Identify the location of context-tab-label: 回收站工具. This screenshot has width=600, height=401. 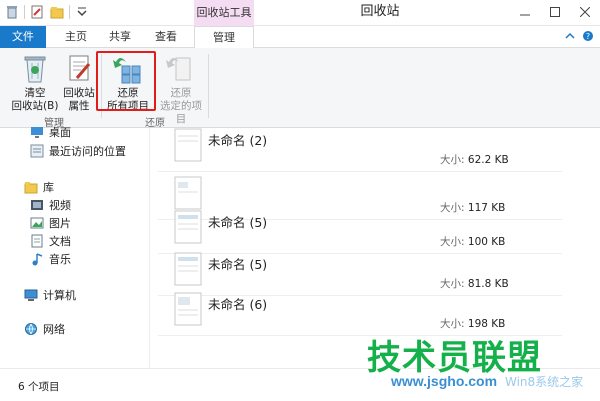
(224, 13).